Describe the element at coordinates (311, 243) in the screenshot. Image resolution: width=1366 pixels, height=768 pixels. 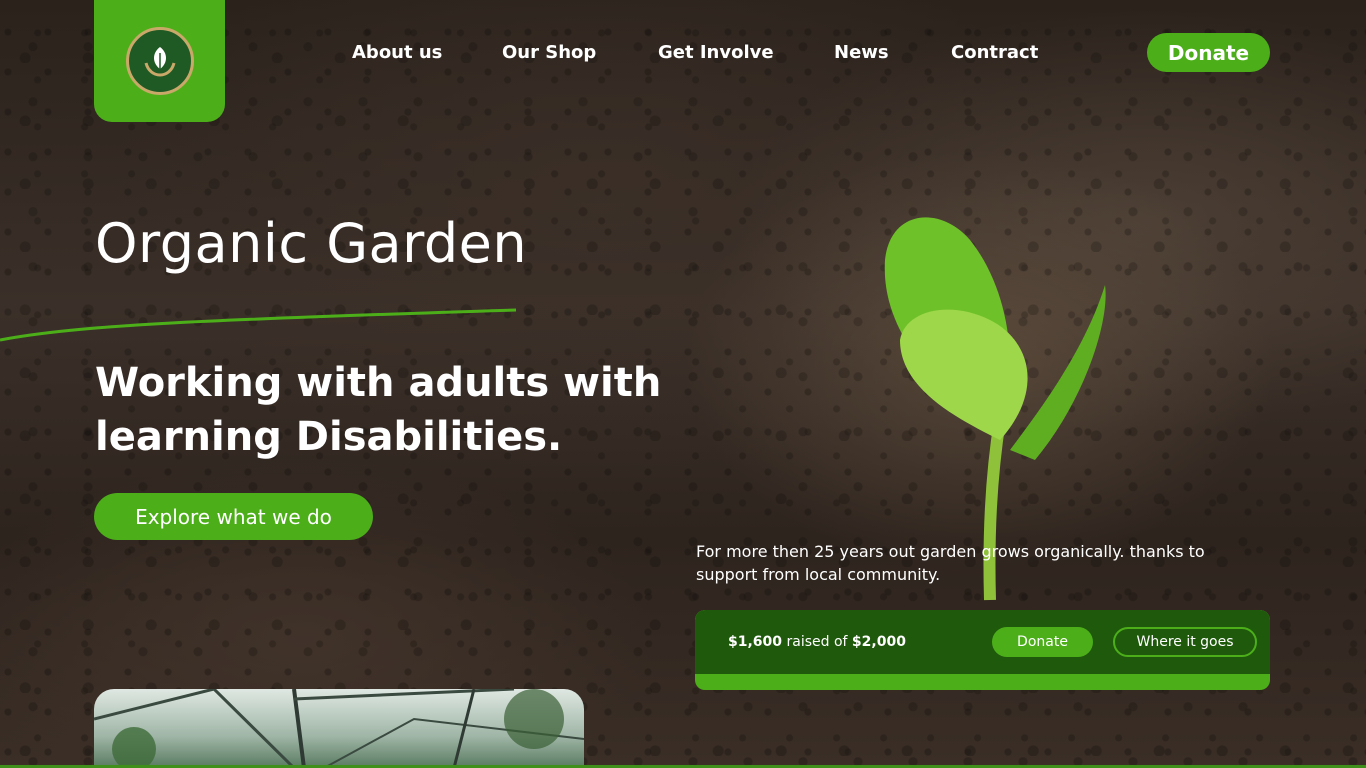
I see `page-title: Organic Garden` at that location.